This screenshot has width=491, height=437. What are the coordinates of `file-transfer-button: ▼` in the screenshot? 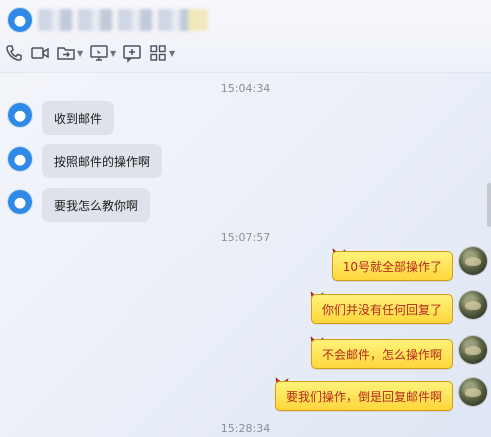 It's located at (69, 53).